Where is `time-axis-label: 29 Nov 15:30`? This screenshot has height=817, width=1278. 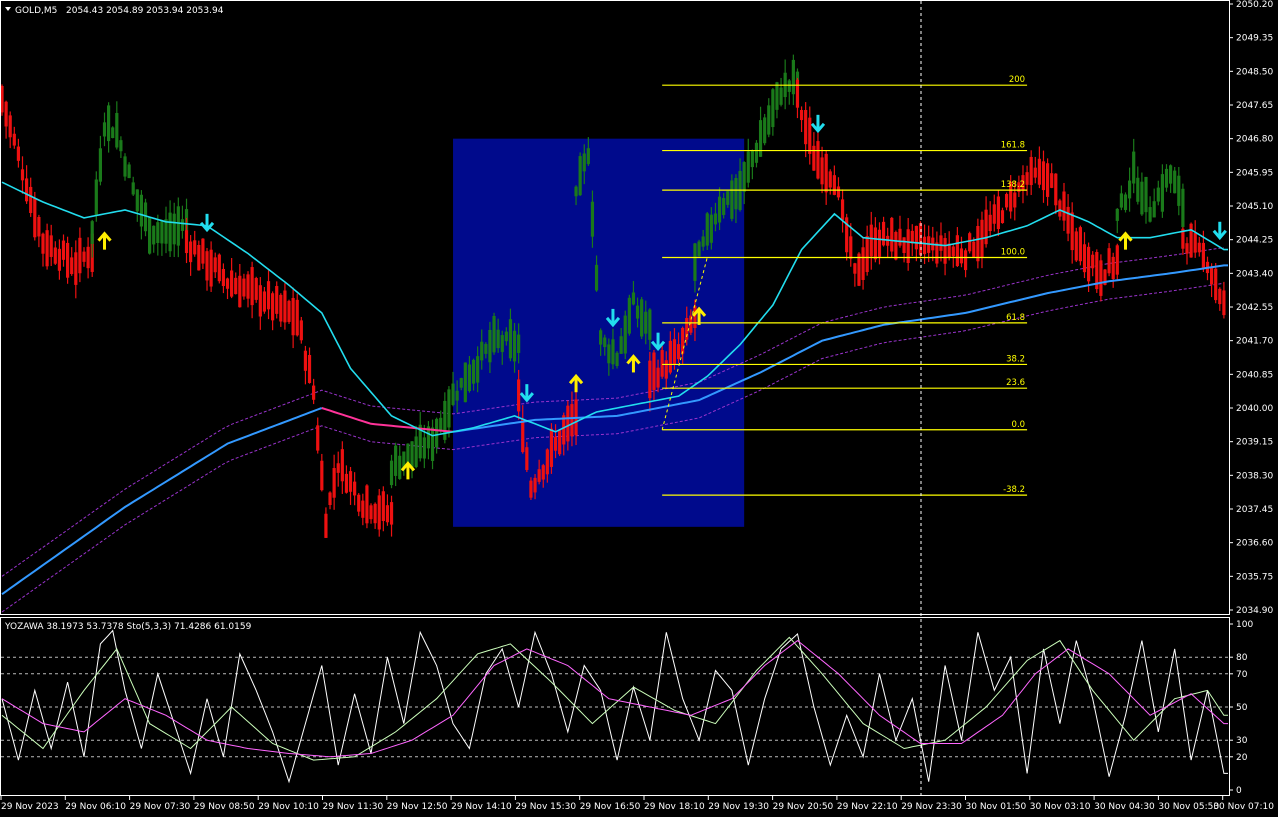
time-axis-label: 29 Nov 15:30 is located at coordinates (545, 807).